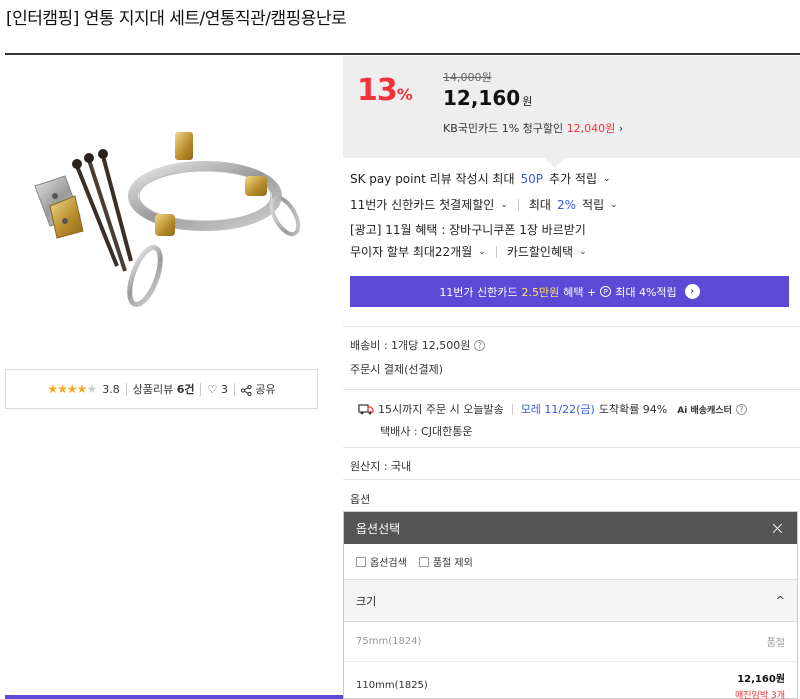 The image size is (800, 699). What do you see at coordinates (555, 163) in the screenshot?
I see `price-box-notch` at bounding box center [555, 163].